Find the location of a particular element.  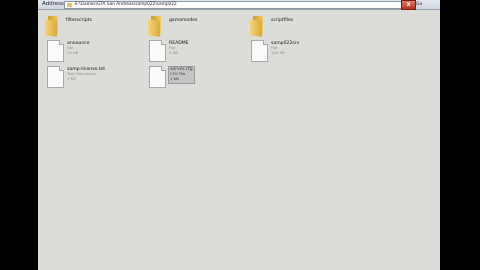

file-item: samp-license.txt Text Document 1 KB is located at coordinates (82, 77).